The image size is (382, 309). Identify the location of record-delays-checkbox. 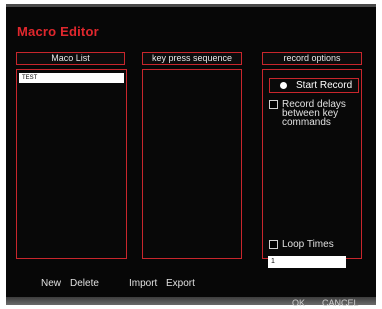
(273, 104).